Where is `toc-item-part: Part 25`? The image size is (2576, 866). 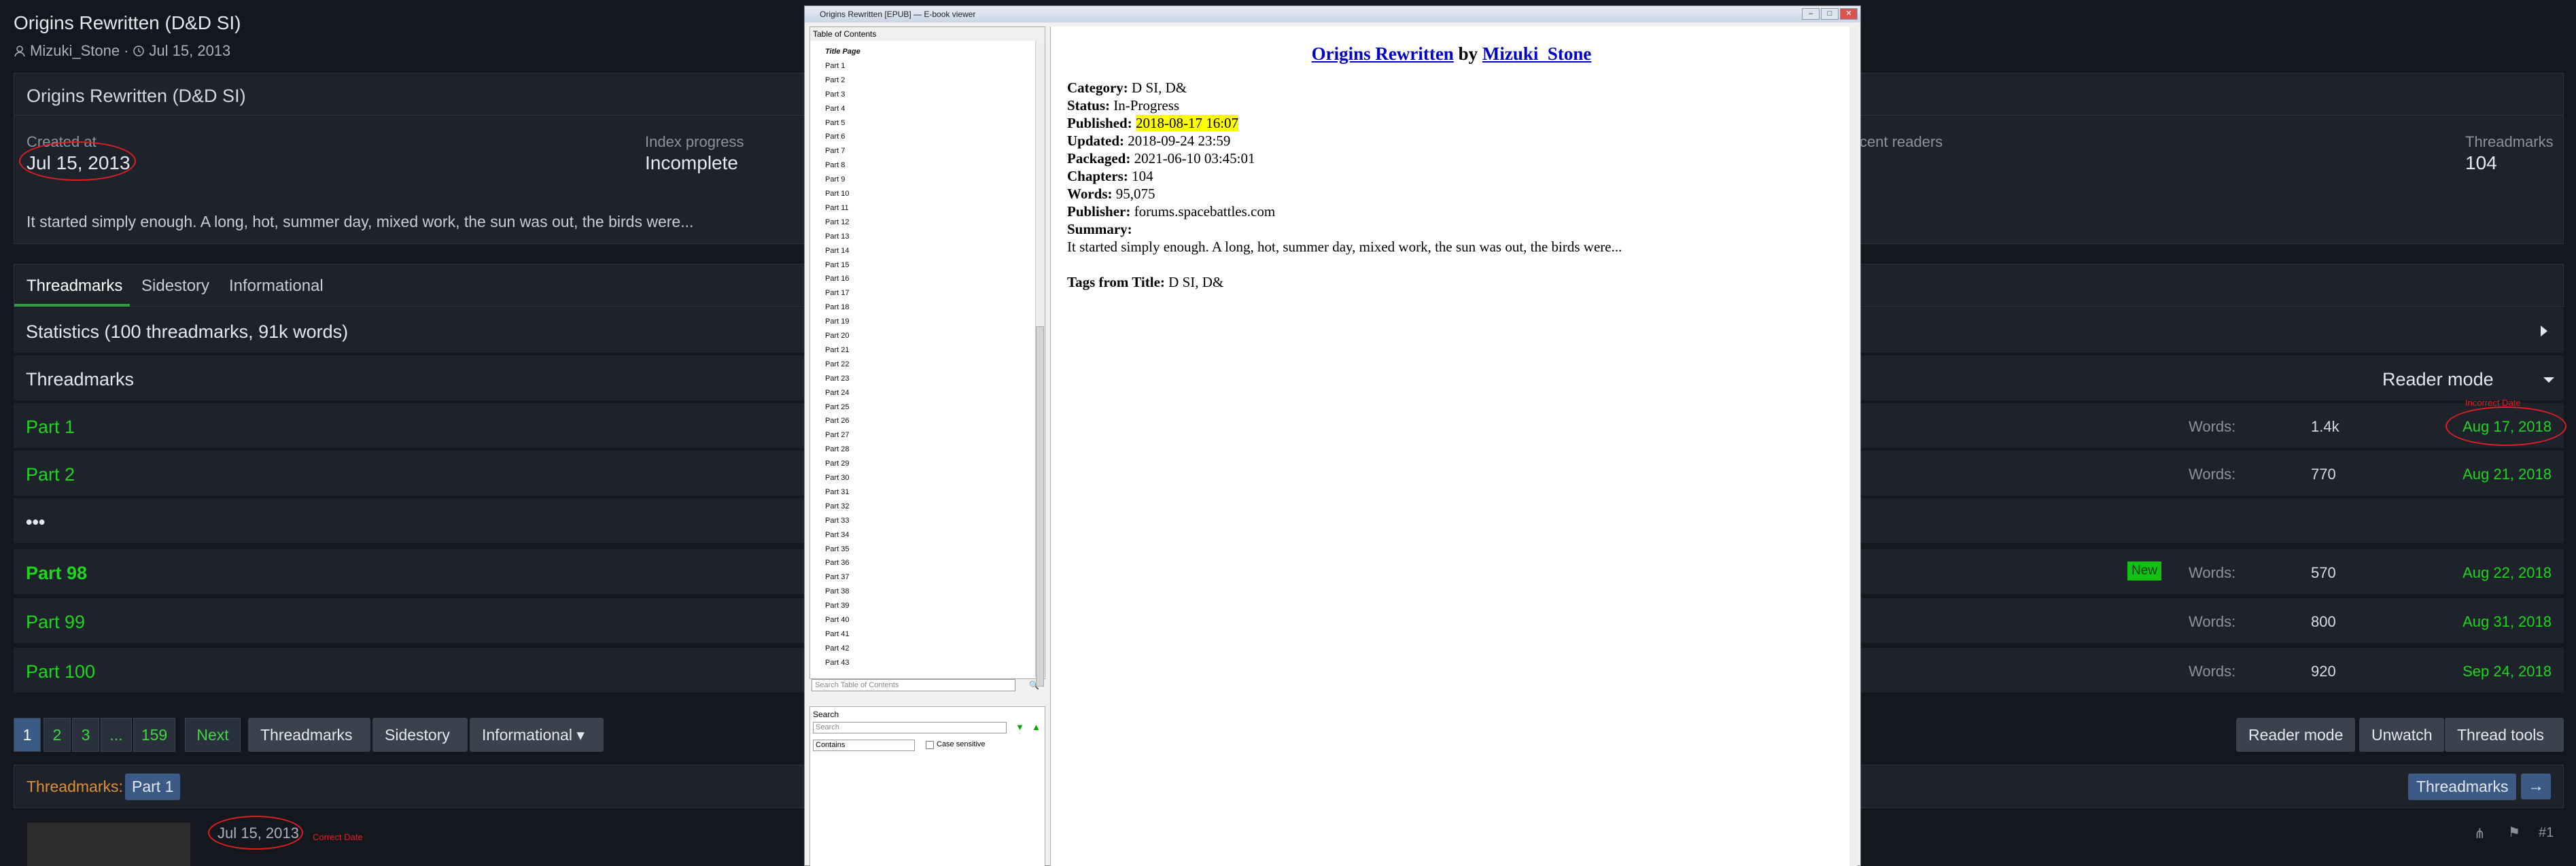
toc-item-part: Part 25 is located at coordinates (837, 407).